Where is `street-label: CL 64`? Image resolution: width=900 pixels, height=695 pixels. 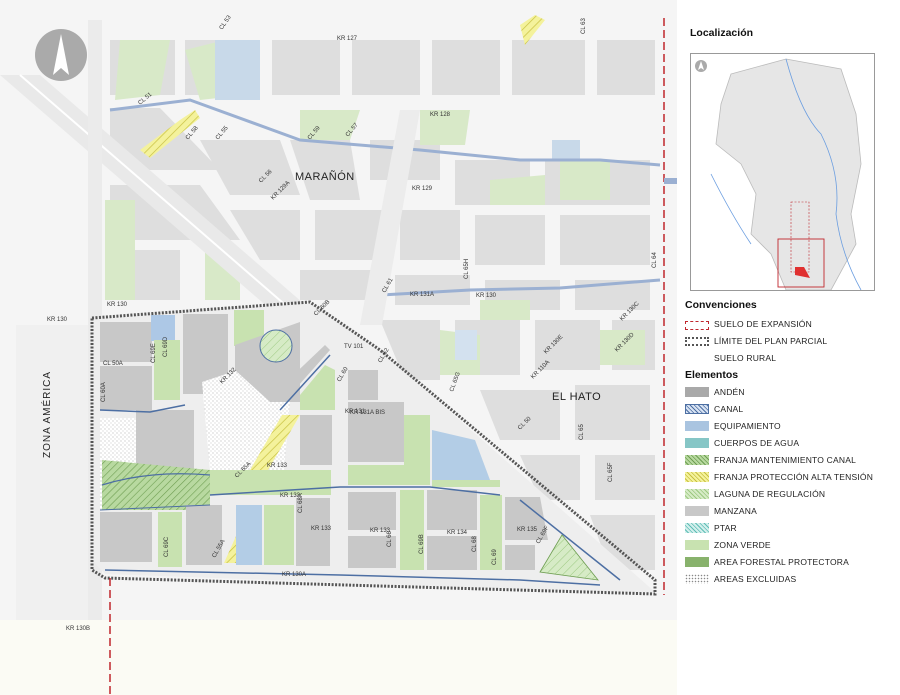 street-label: CL 64 is located at coordinates (655, 260).